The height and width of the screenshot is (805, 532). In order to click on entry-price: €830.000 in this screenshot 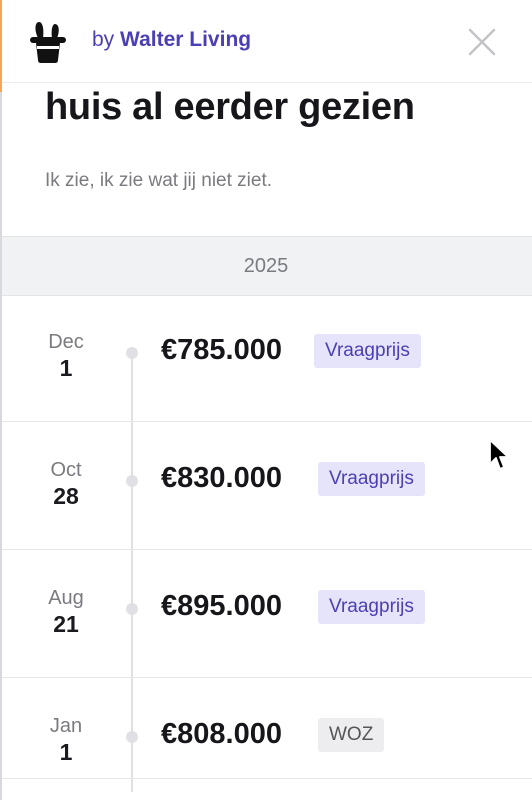, I will do `click(221, 478)`.